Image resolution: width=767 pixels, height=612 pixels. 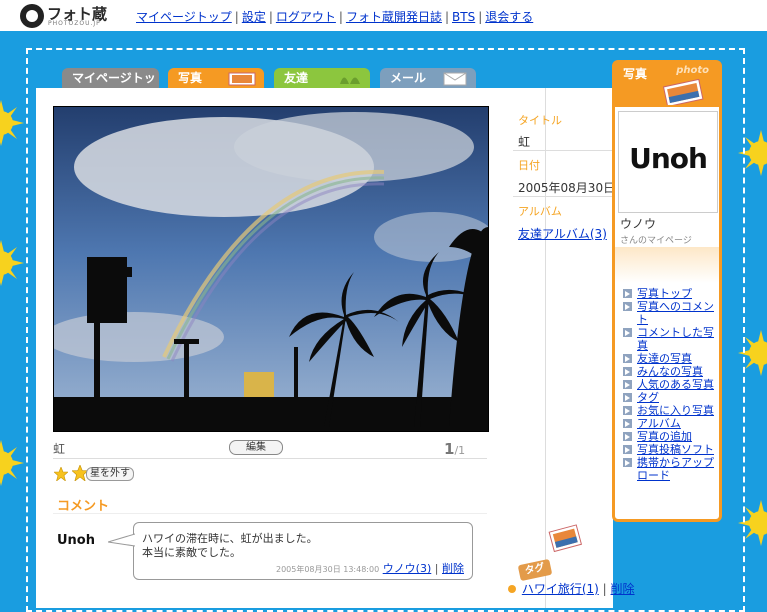 What do you see at coordinates (562, 233) in the screenshot?
I see `meta-album-link: 友達アルバム(3)` at bounding box center [562, 233].